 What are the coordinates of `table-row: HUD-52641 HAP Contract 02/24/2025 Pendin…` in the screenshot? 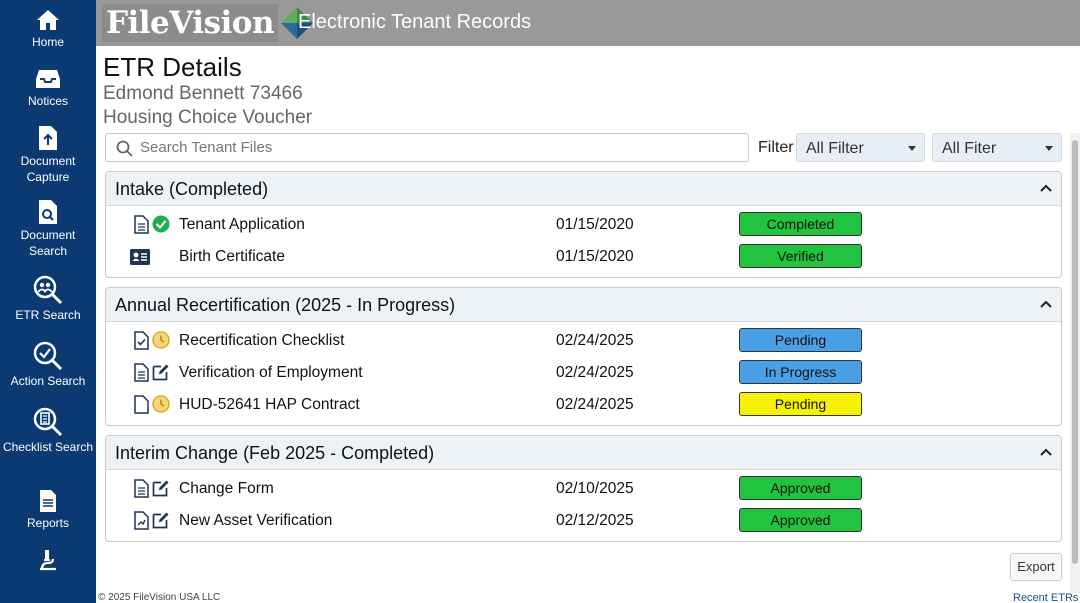 It's located at (583, 404).